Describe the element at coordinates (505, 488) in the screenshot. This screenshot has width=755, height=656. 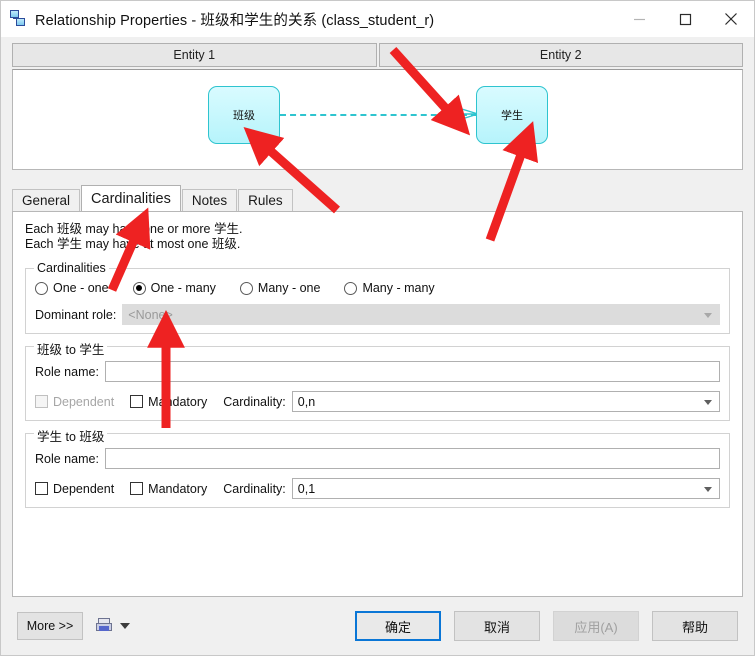
I see `cardinality-combo: 0,1` at that location.